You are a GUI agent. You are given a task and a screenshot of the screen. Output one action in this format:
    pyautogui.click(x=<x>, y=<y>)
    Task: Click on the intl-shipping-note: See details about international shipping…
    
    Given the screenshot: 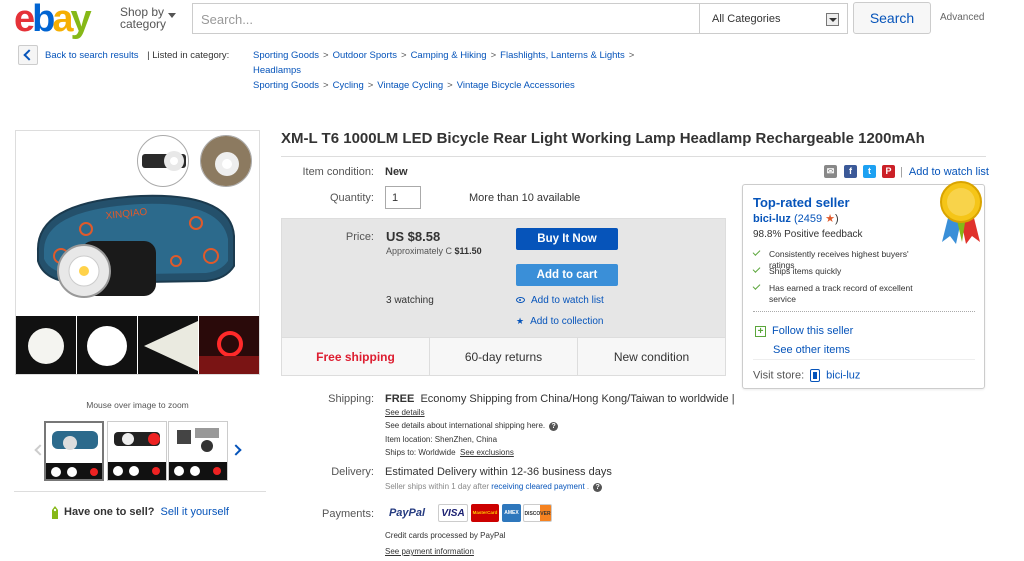 What is the action you would take?
    pyautogui.click(x=472, y=426)
    